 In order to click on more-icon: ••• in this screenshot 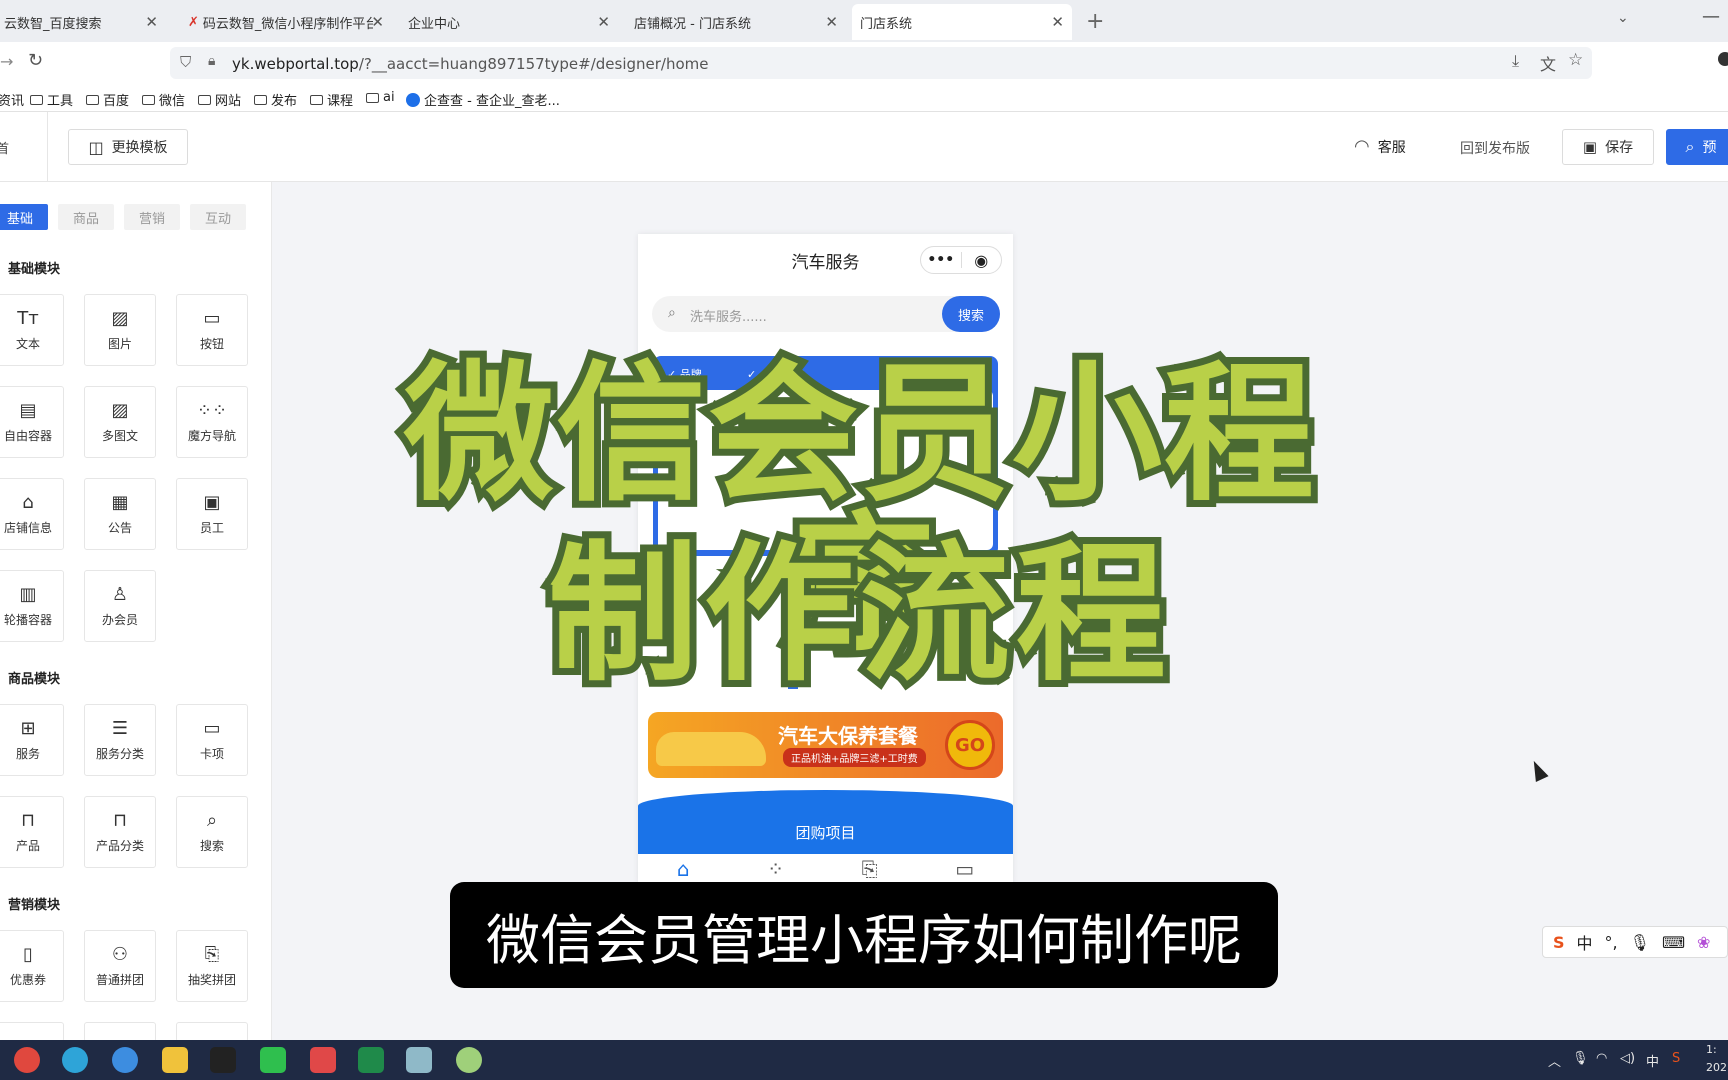, I will do `click(941, 260)`.